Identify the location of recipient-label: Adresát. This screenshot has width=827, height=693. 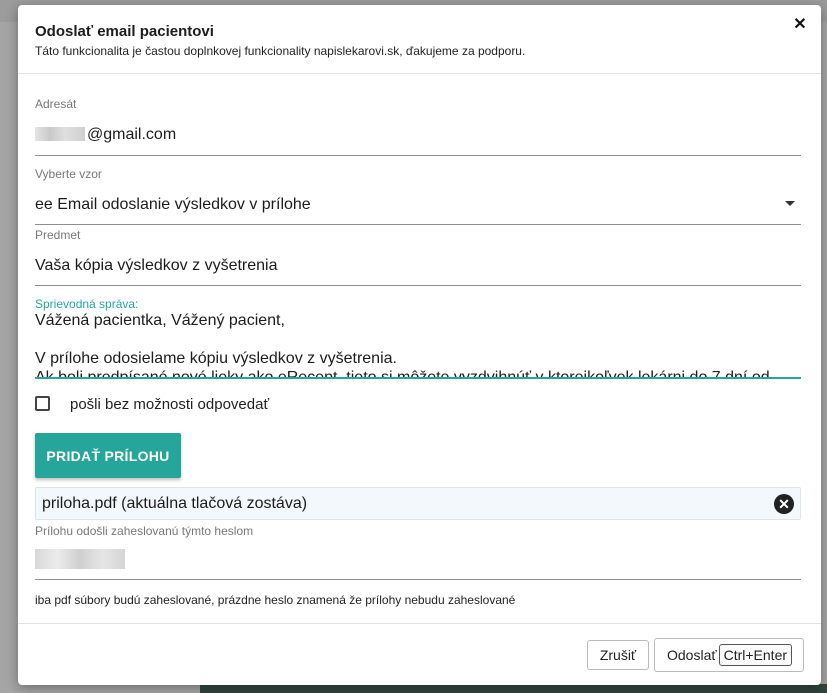
(56, 104).